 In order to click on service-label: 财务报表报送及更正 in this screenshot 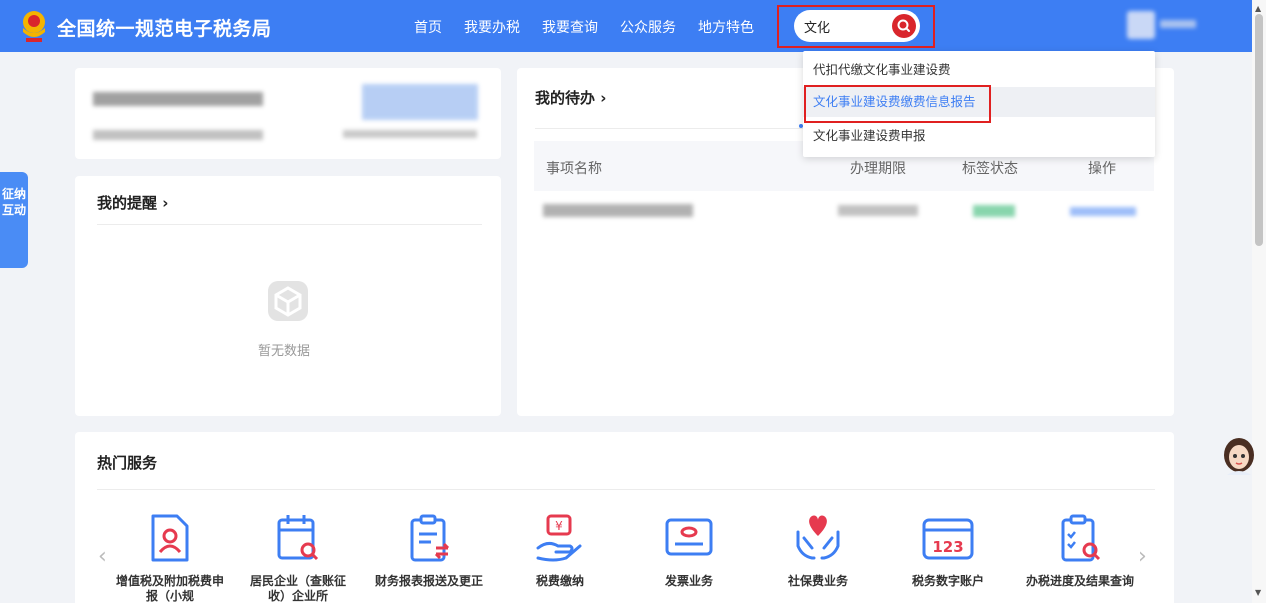, I will do `click(428, 581)`.